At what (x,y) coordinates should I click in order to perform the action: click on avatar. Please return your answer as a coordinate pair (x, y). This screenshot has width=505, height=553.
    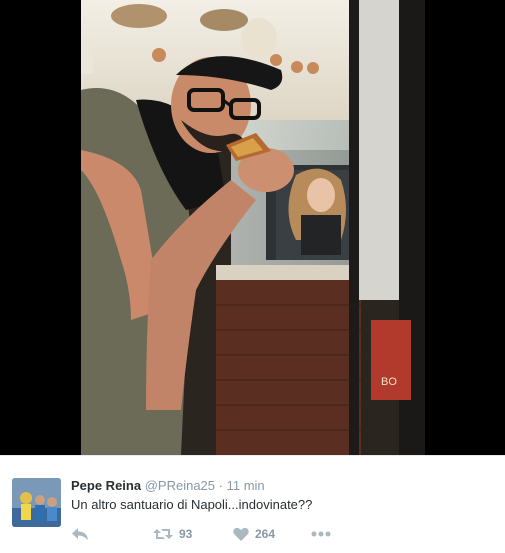
    Looking at the image, I should click on (36, 502).